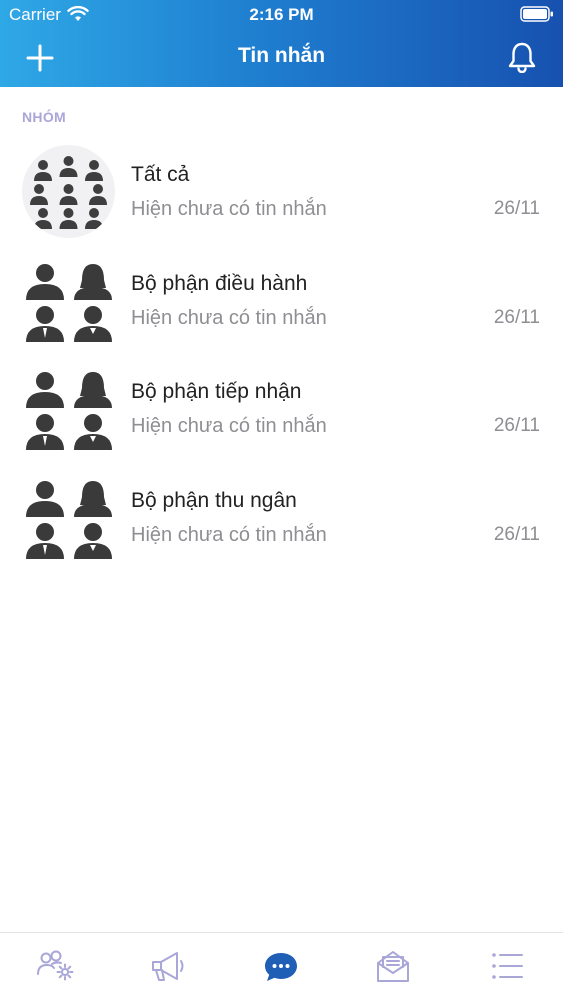 The height and width of the screenshot is (1001, 563). I want to click on tab-menu, so click(507, 967).